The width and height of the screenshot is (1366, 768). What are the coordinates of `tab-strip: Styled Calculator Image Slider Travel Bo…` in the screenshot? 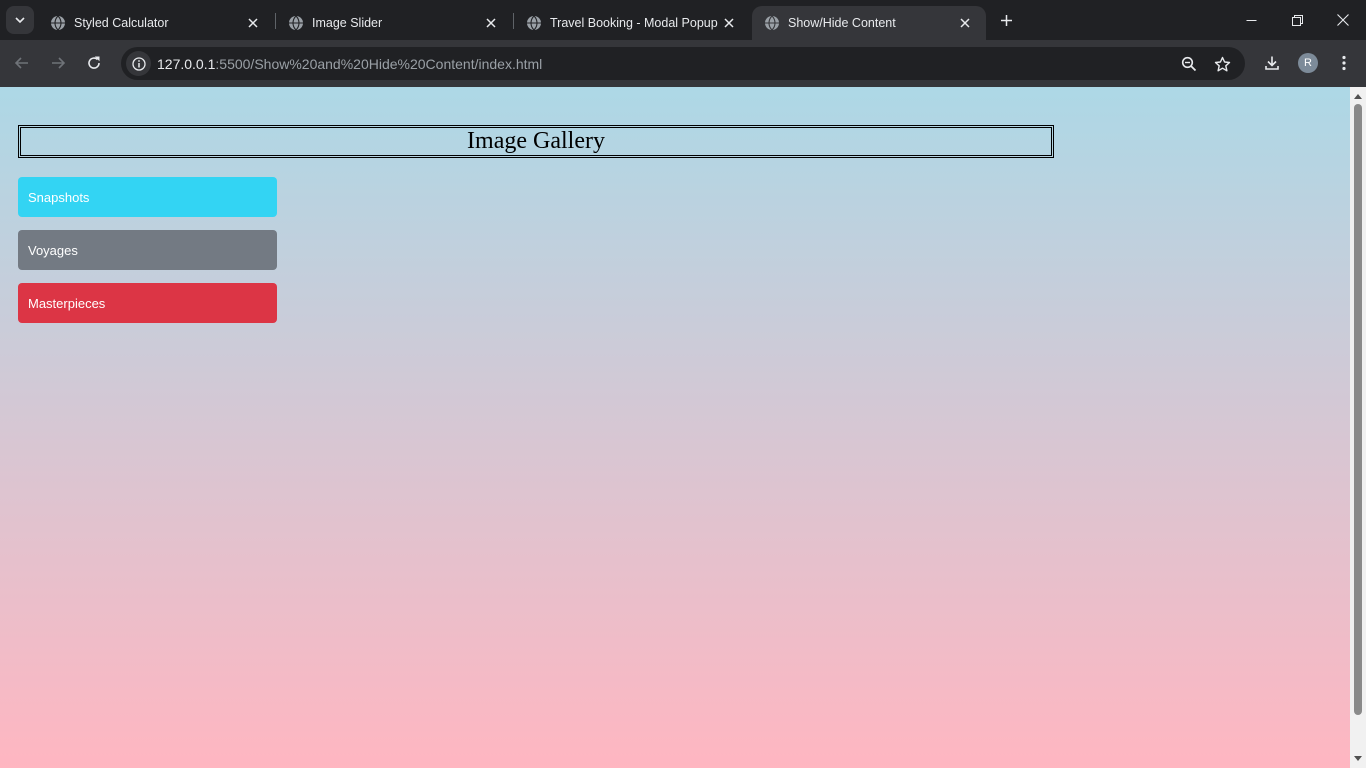 It's located at (683, 20).